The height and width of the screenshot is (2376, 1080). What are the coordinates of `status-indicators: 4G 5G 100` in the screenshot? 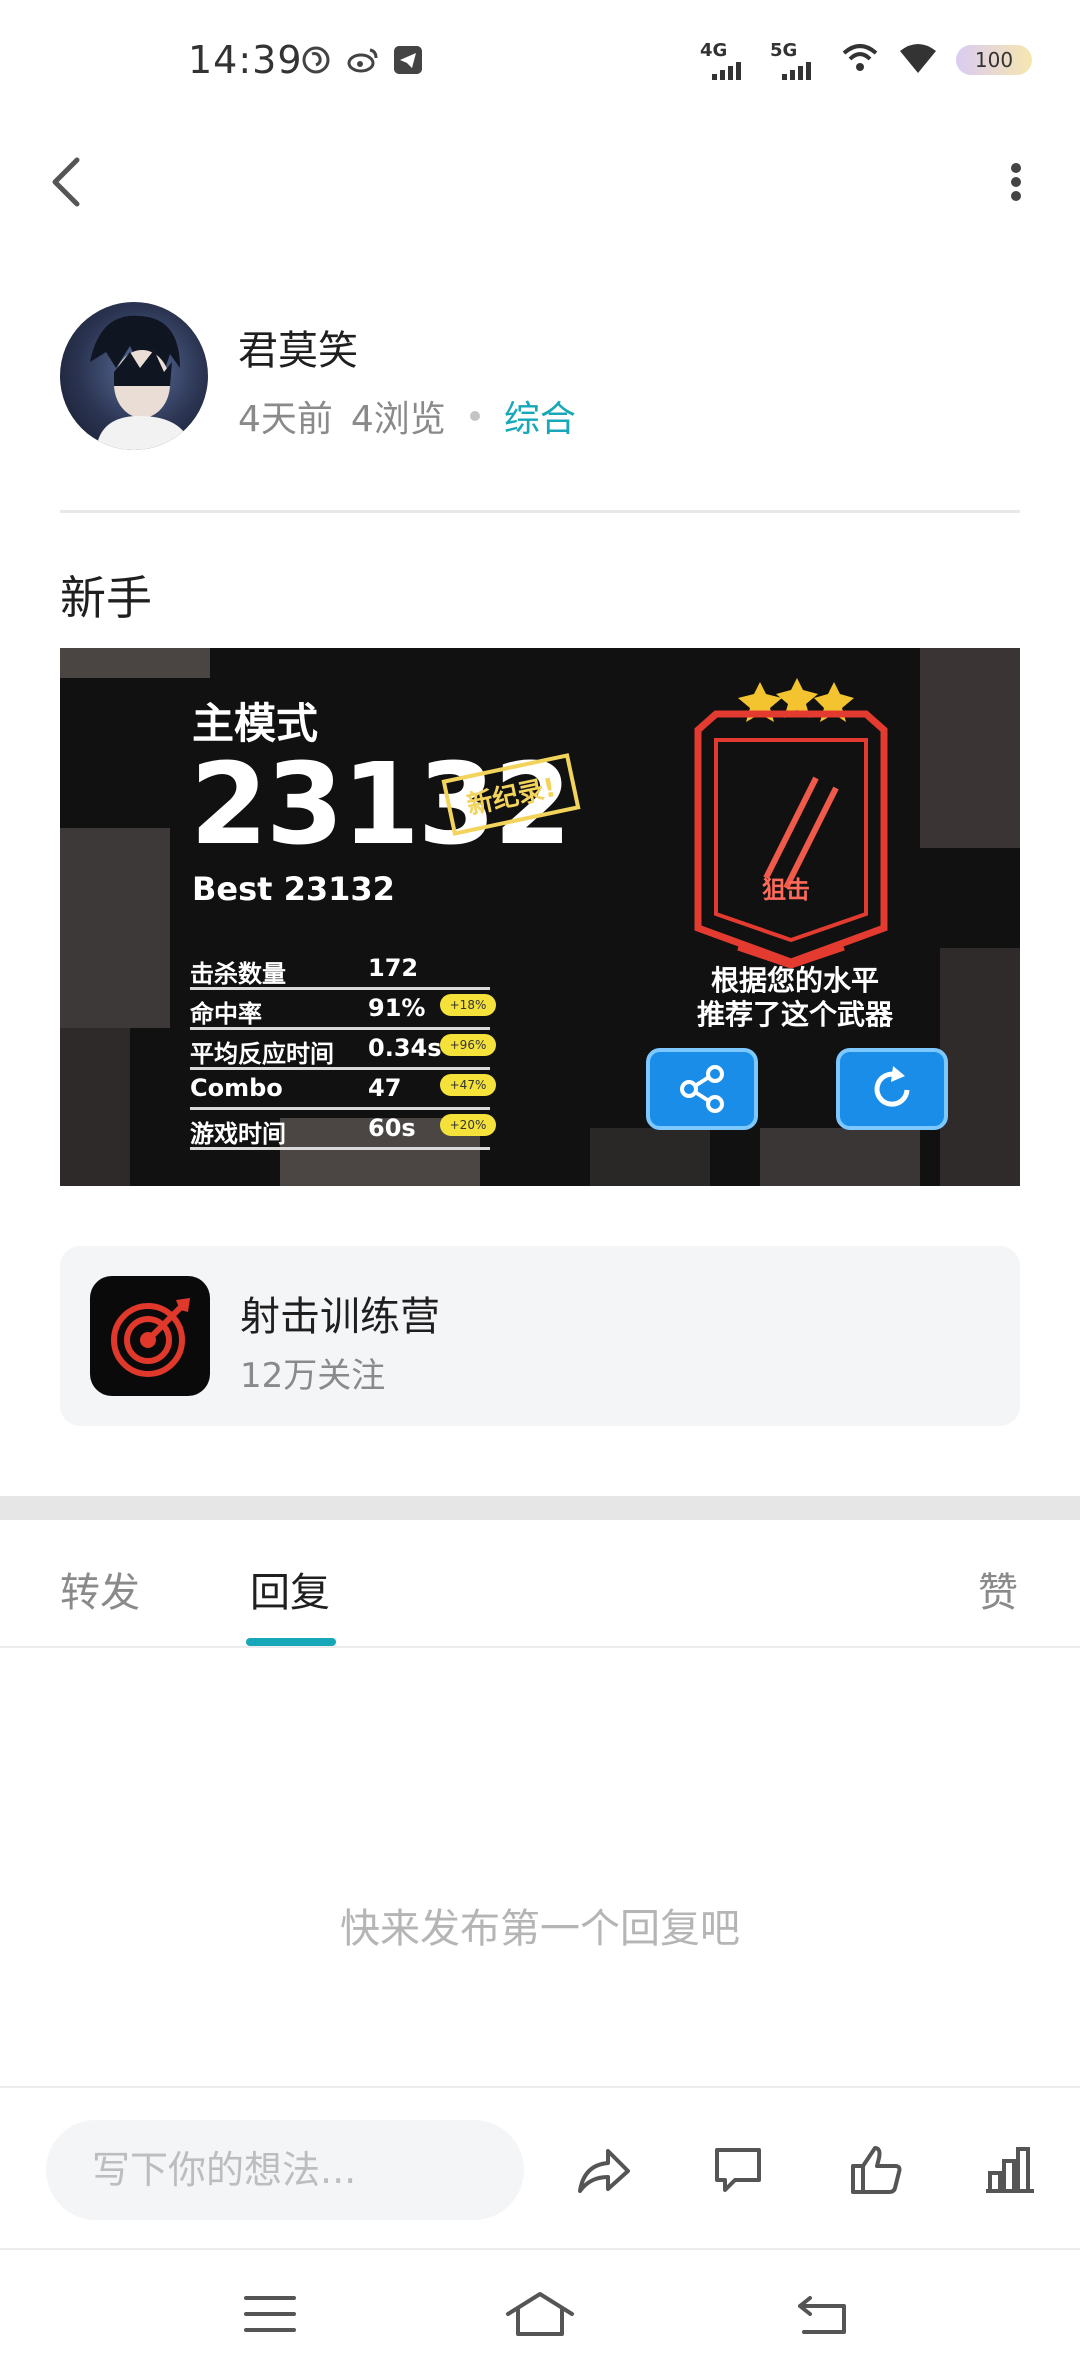 It's located at (866, 60).